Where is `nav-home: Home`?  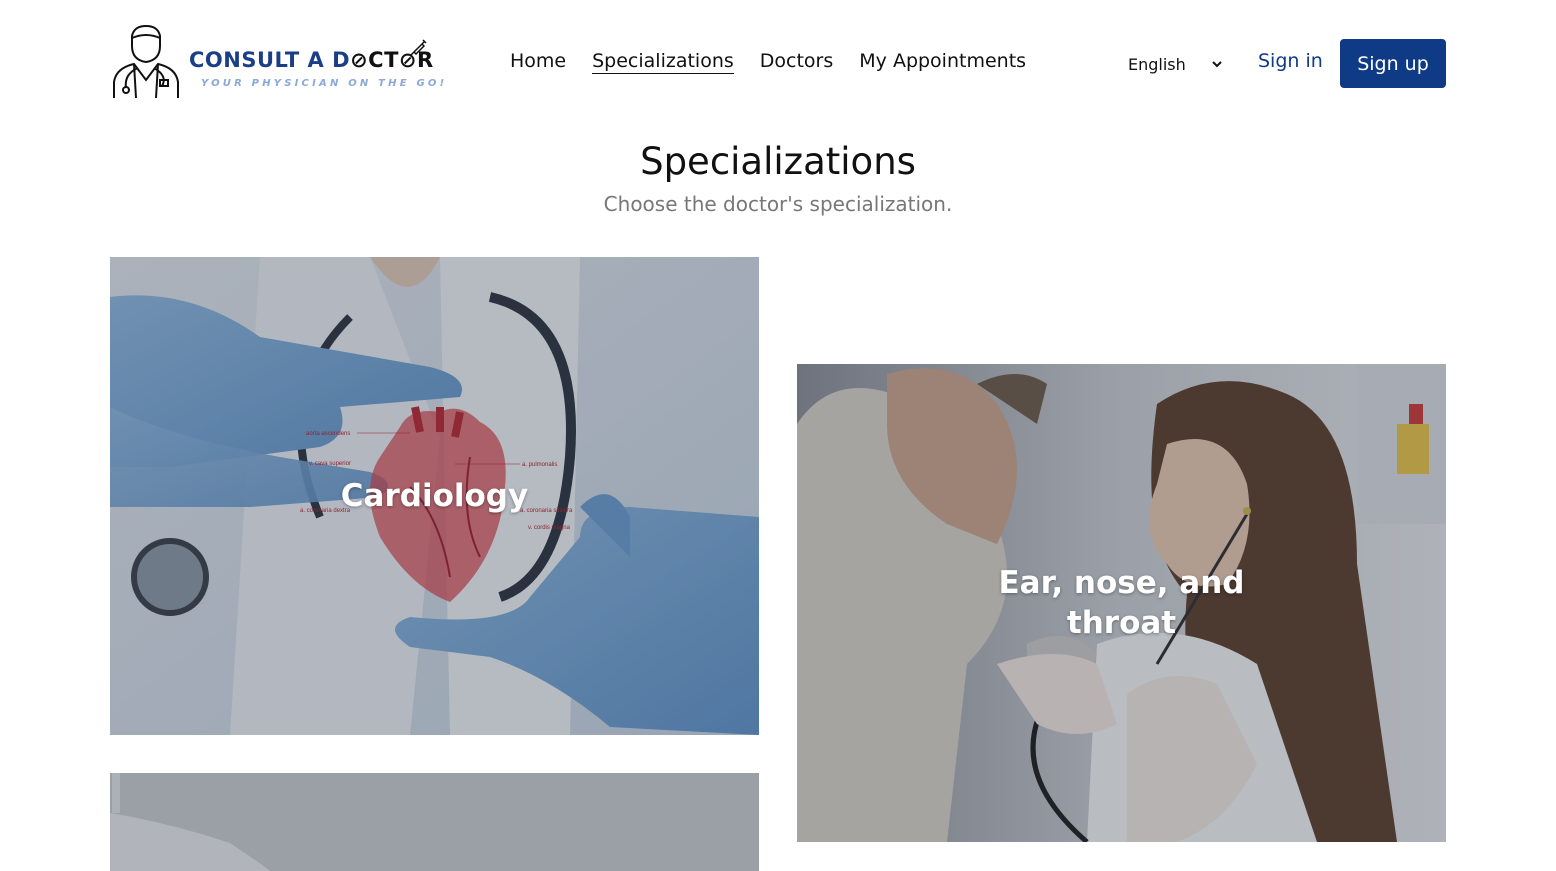 nav-home: Home is located at coordinates (538, 62).